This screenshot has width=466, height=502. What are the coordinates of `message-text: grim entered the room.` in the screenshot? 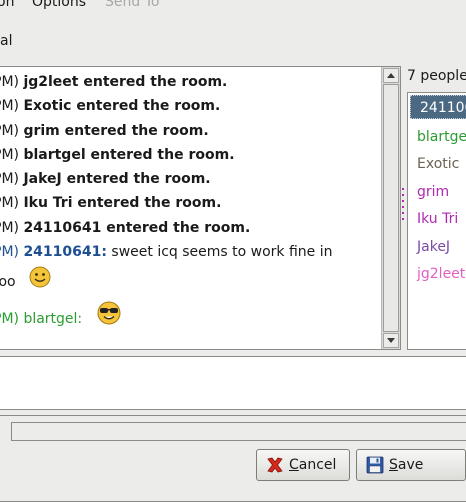 It's located at (116, 131).